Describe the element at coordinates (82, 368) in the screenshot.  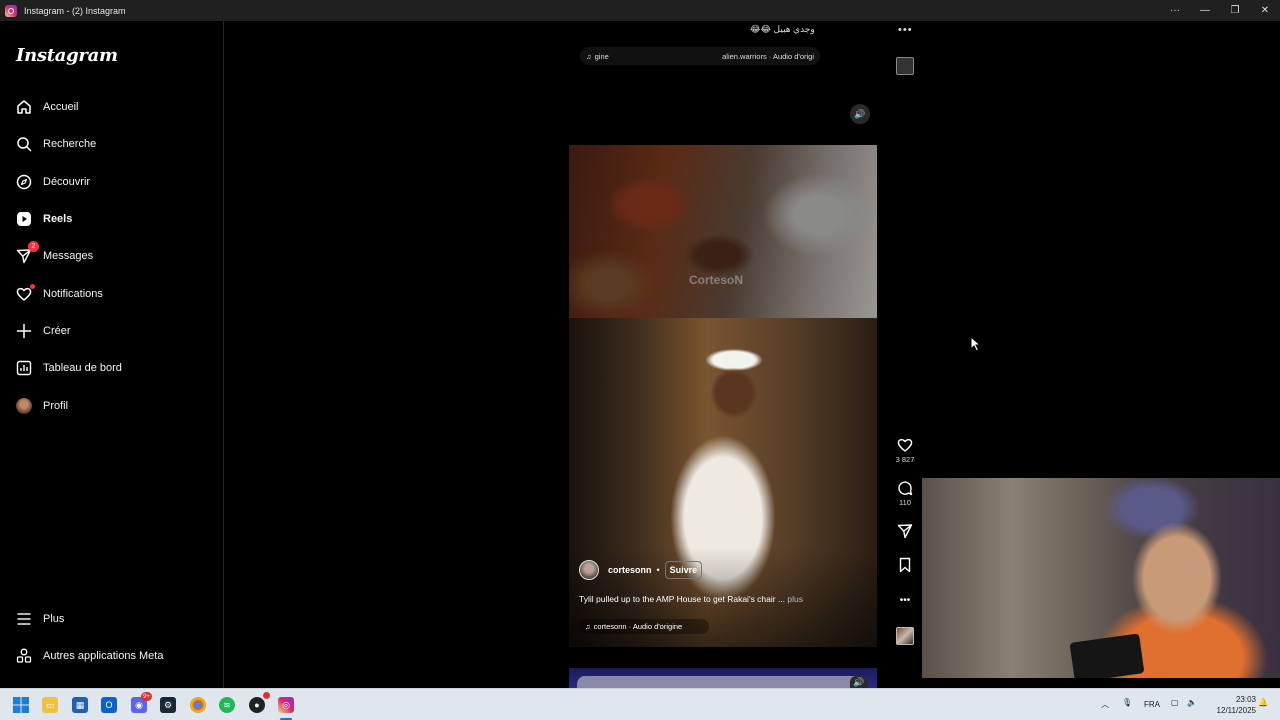
I see `sidebar-item-label: Tableau de bord` at that location.